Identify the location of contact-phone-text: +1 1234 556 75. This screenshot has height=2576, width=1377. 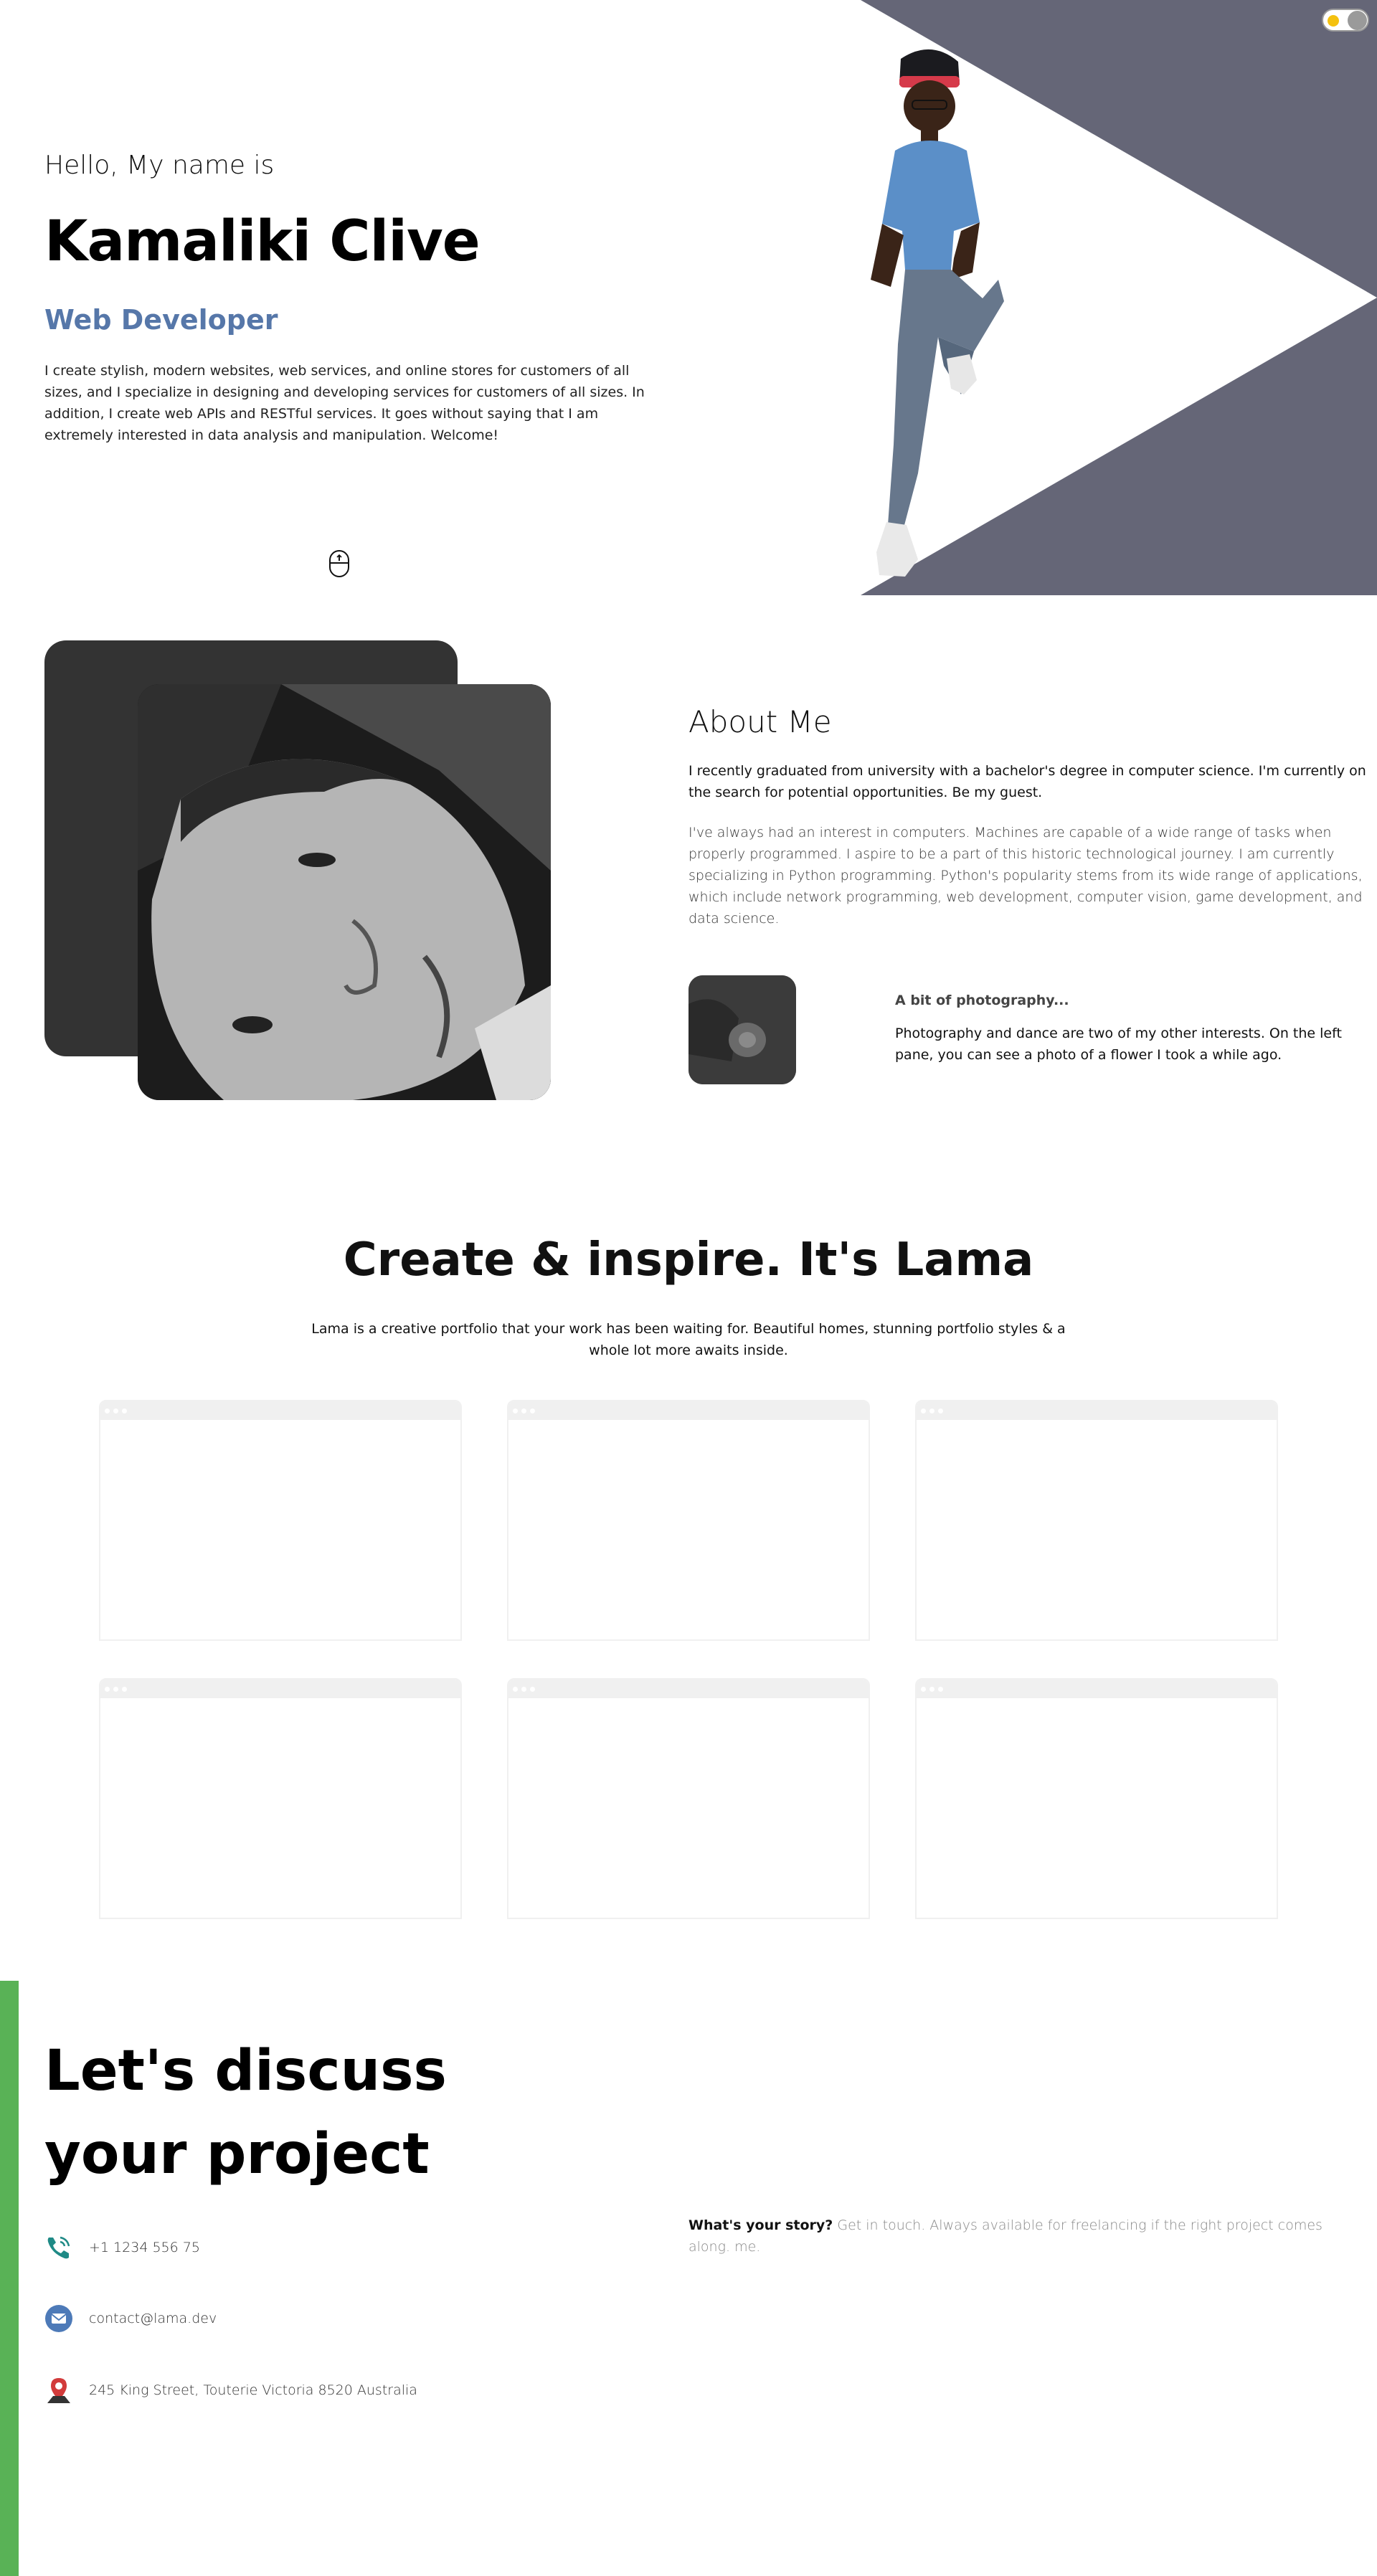
(144, 2247).